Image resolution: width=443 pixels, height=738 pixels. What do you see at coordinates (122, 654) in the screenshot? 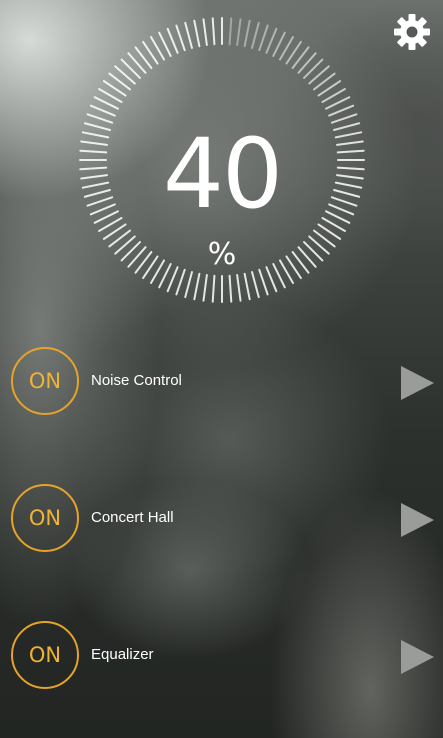
I see `equalizer-label: Equalizer` at bounding box center [122, 654].